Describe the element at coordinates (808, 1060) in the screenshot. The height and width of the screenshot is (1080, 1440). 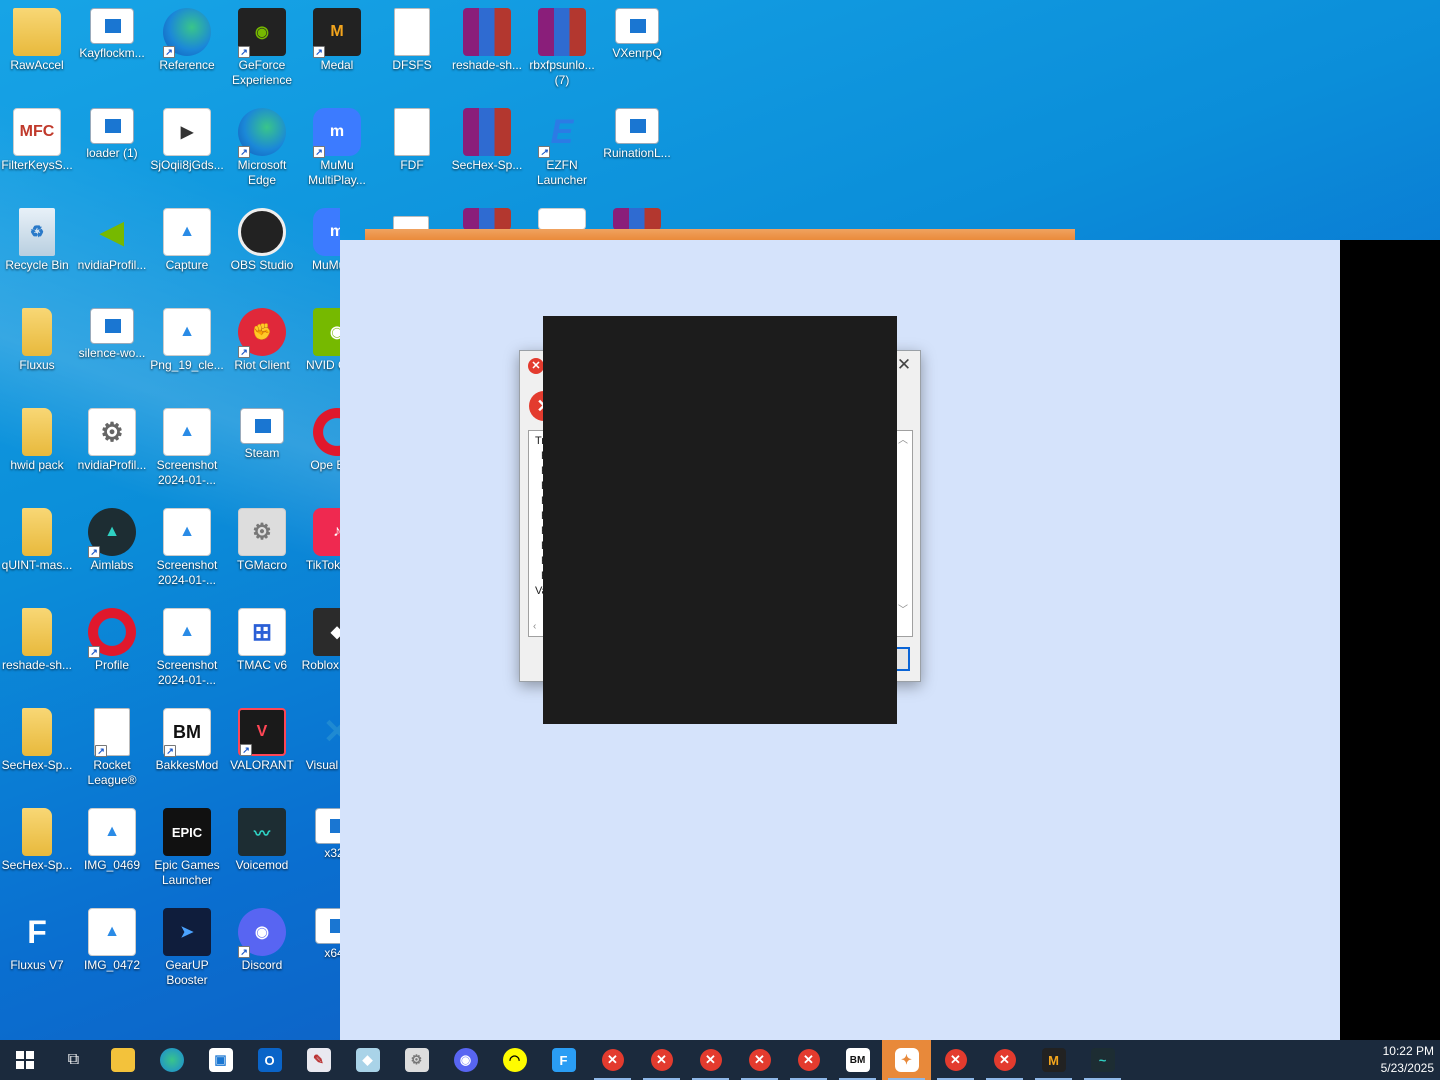
I see `taskbar-error-5: ✕` at that location.